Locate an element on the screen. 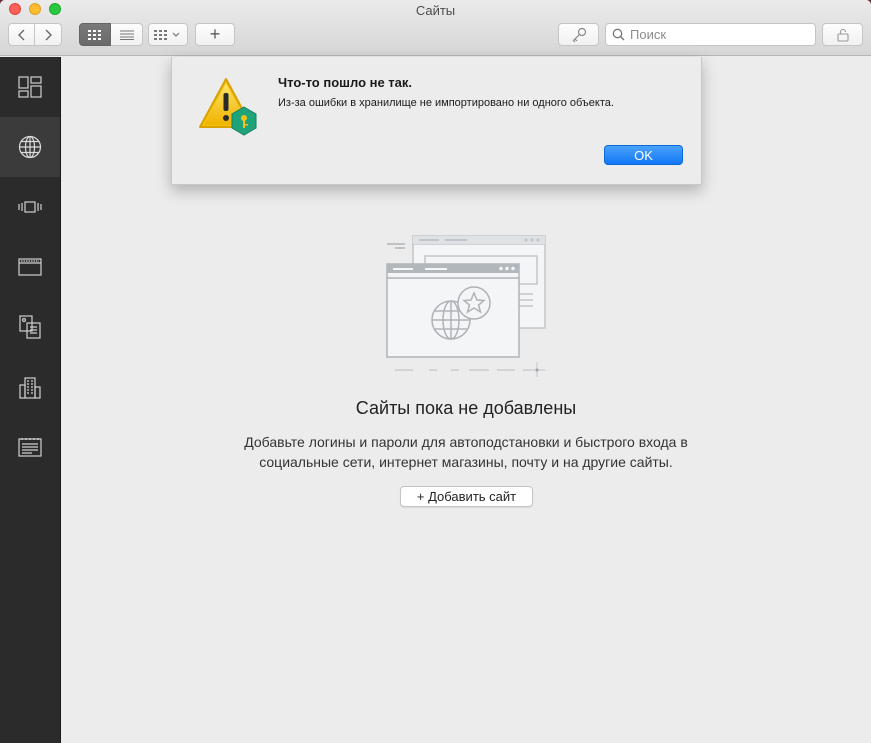 This screenshot has width=871, height=743. warning-icon is located at coordinates (228, 107).